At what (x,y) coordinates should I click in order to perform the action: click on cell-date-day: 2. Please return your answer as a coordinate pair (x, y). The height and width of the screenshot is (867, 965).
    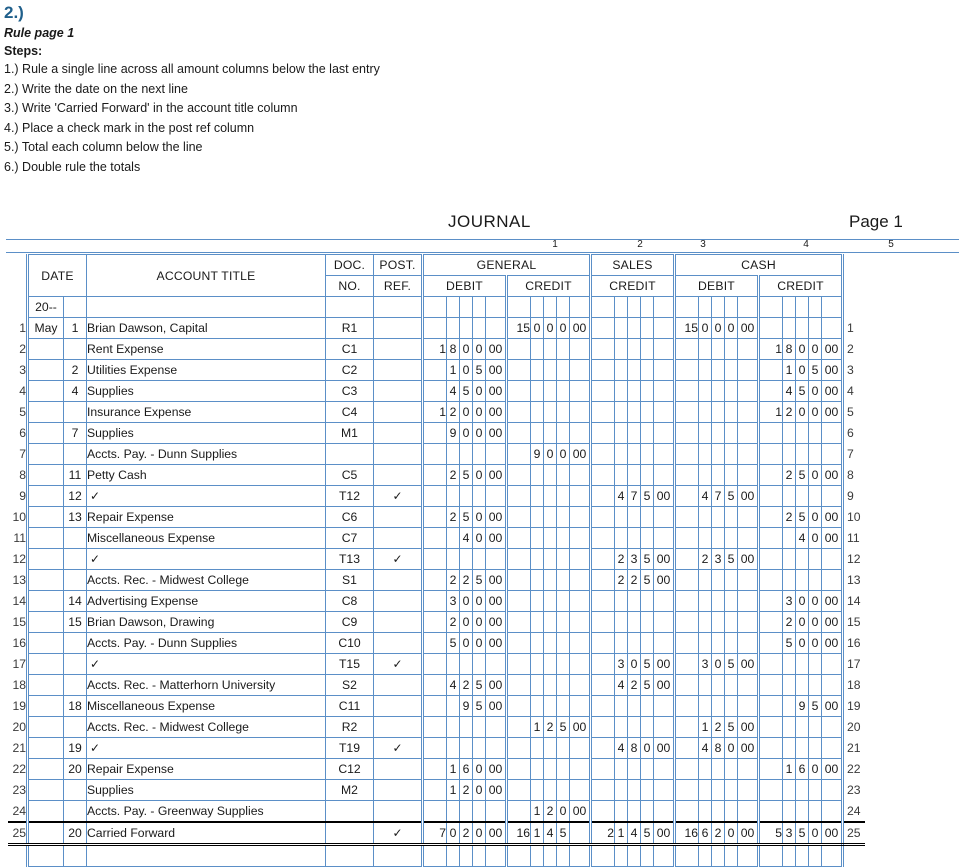
    Looking at the image, I should click on (75, 370).